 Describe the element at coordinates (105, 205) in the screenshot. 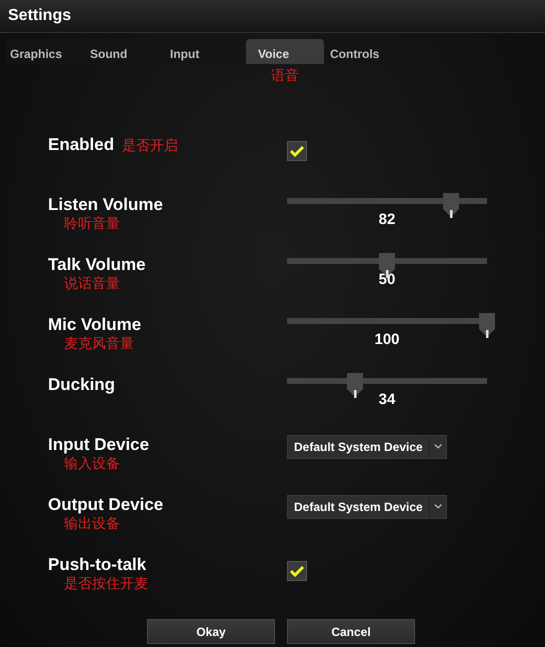

I see `setting-label: Listen Volume` at that location.